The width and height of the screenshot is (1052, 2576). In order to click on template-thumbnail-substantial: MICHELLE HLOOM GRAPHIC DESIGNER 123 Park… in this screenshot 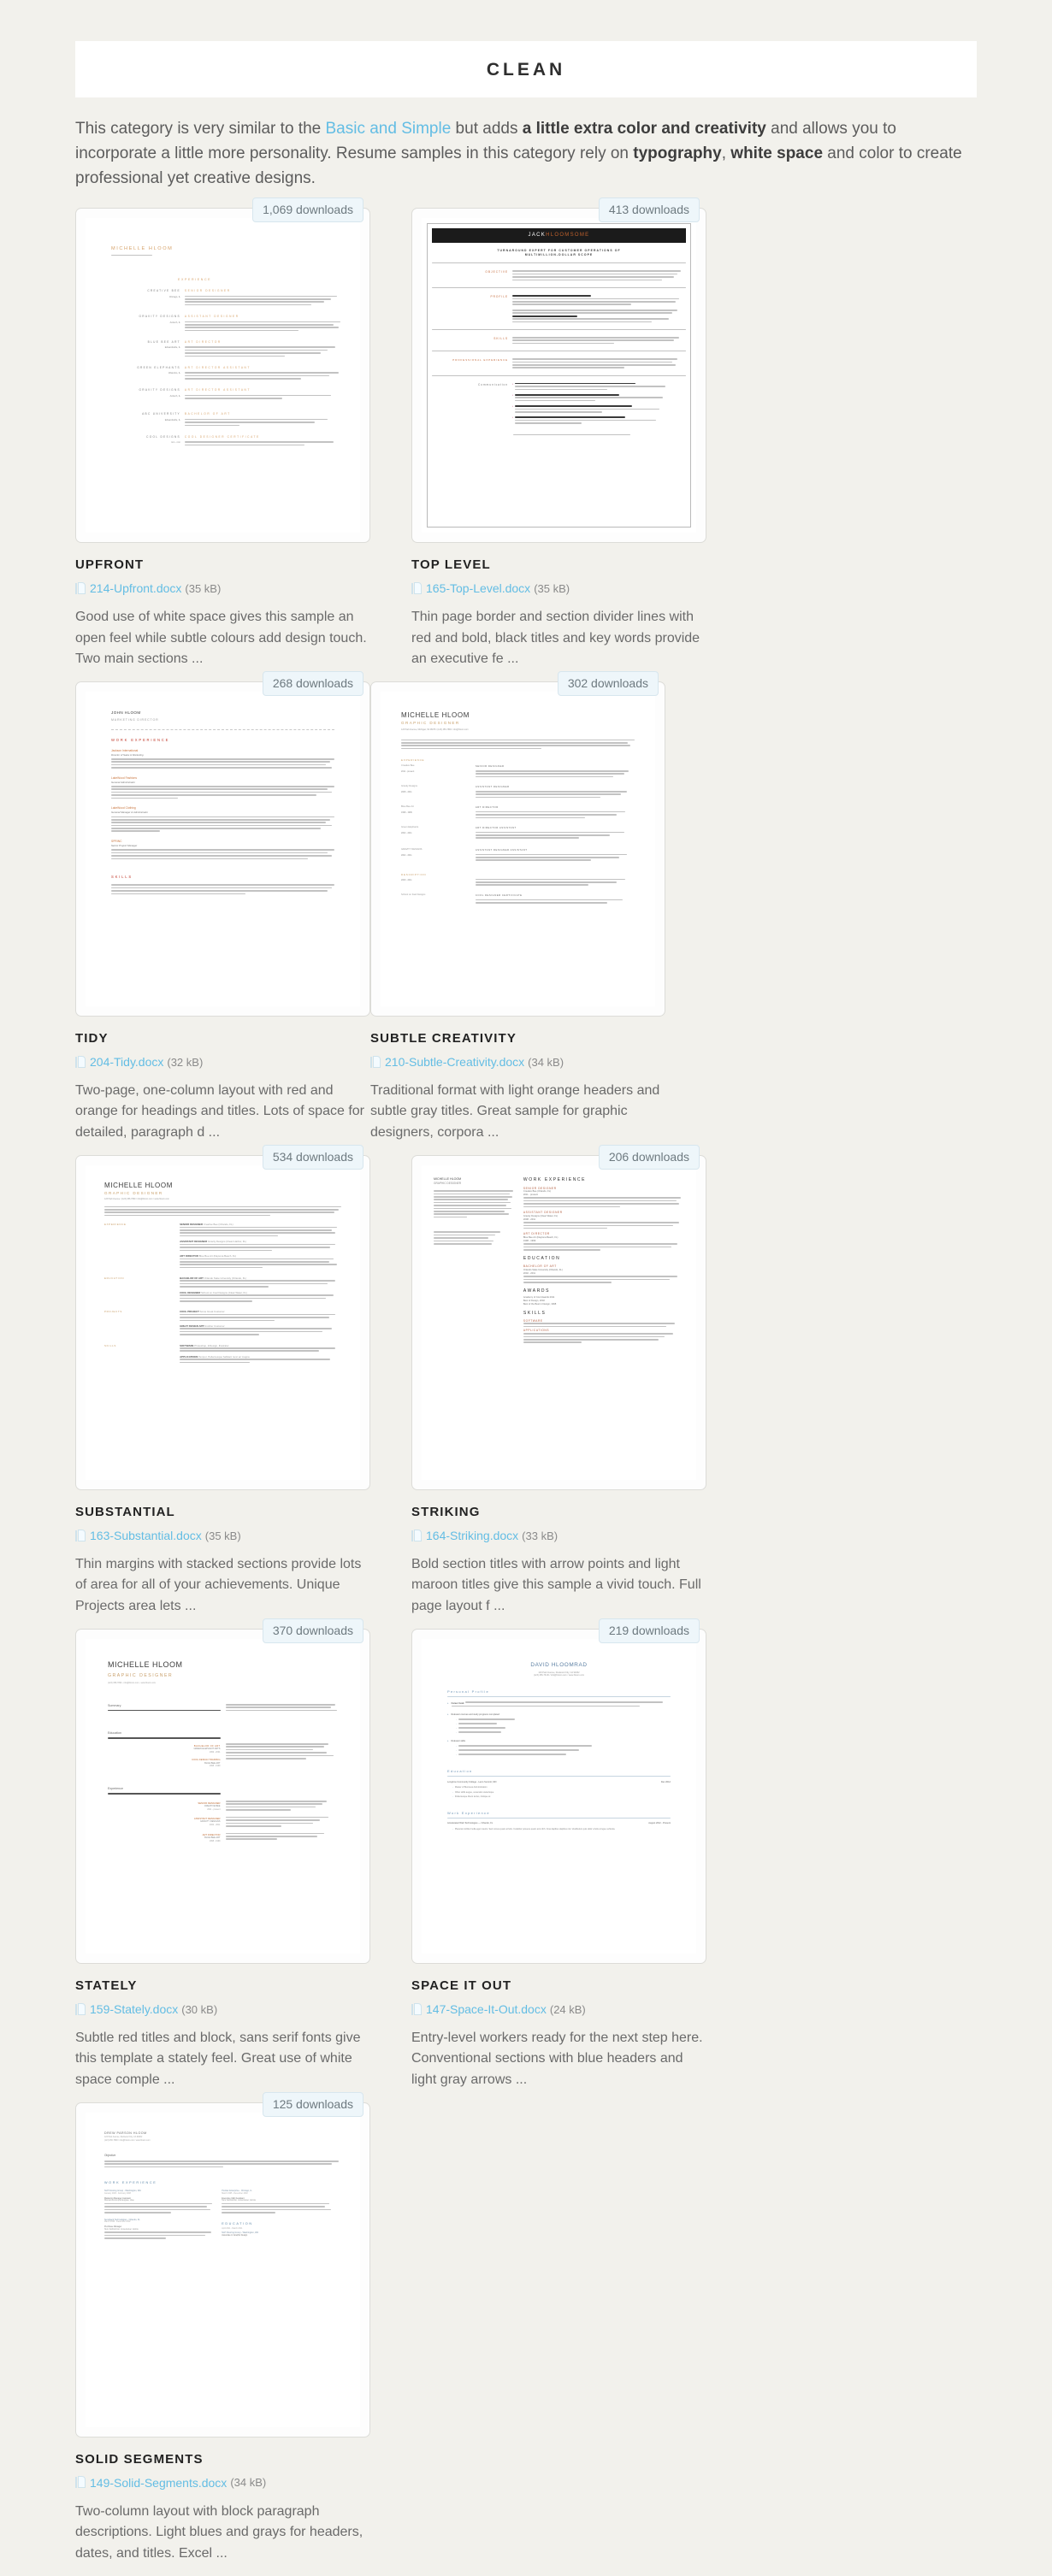, I will do `click(222, 1323)`.